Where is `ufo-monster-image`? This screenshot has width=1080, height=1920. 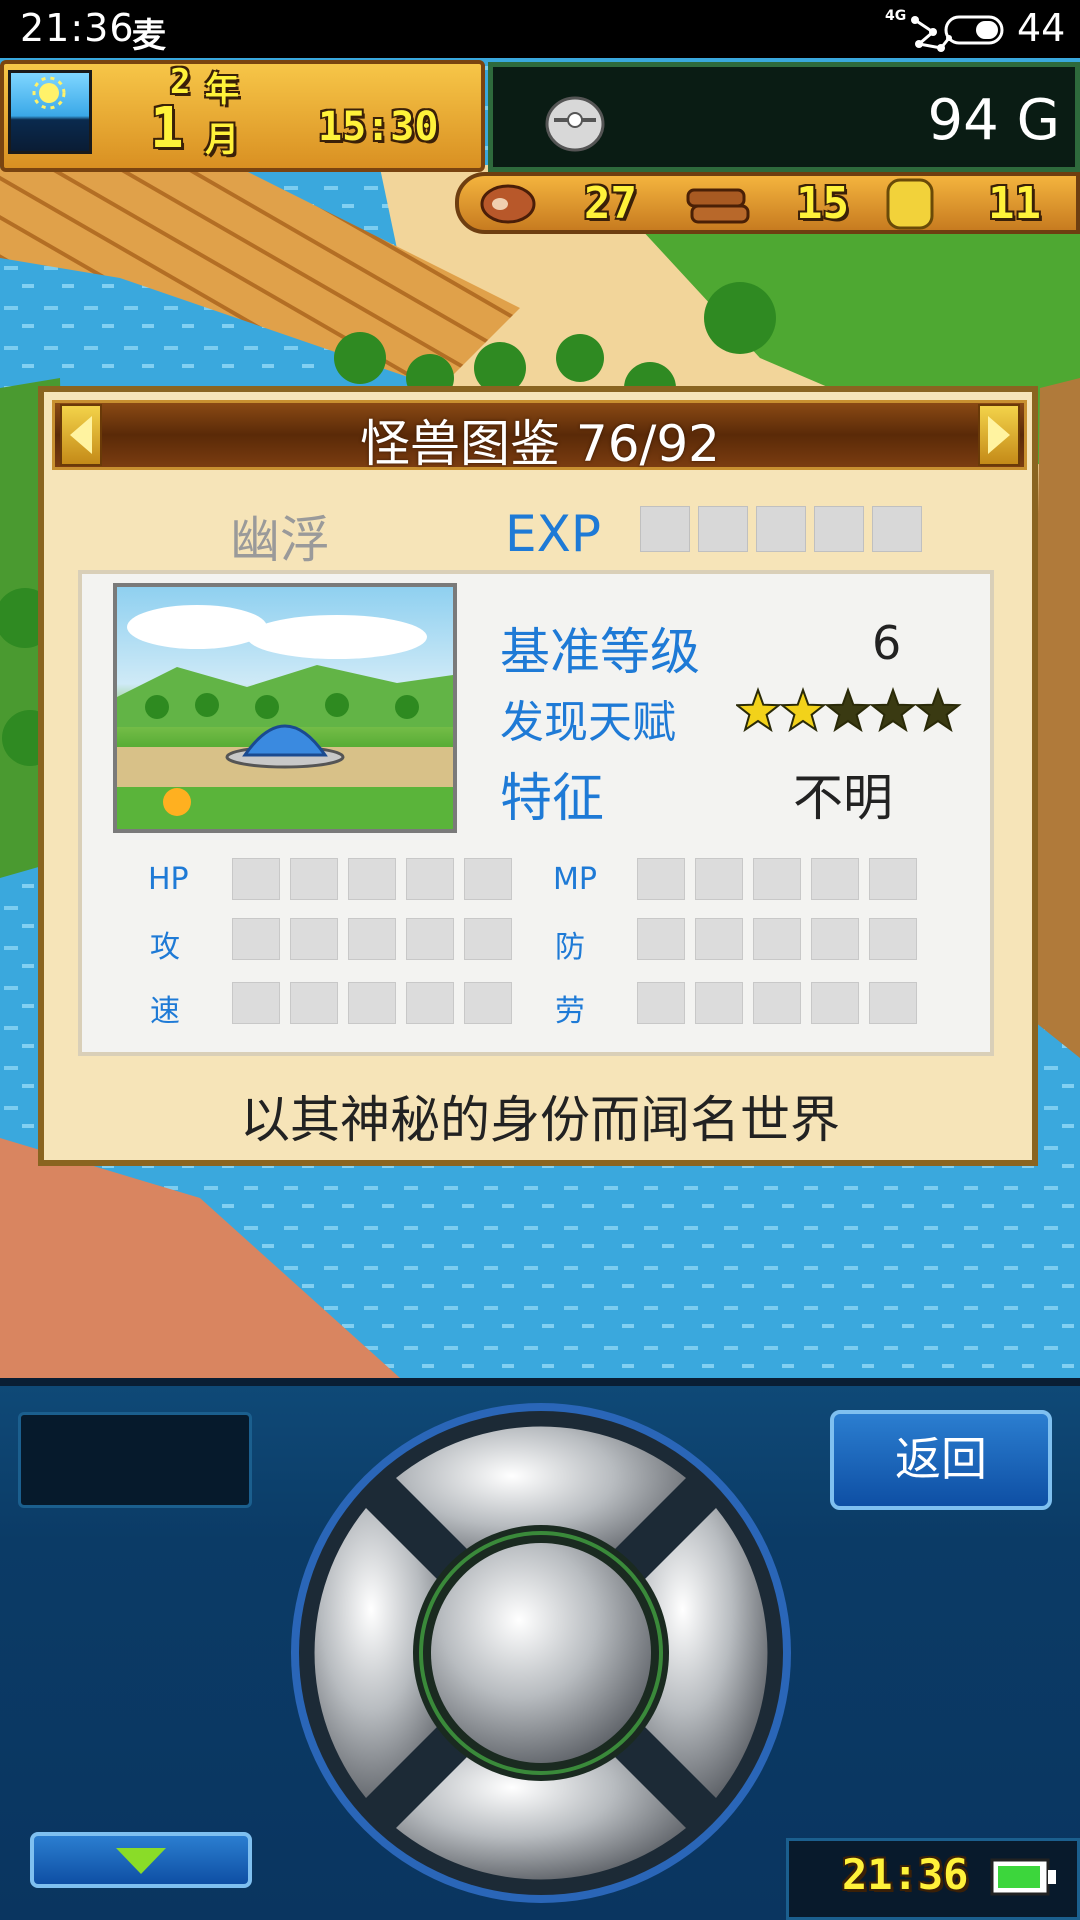
ufo-monster-image is located at coordinates (285, 717).